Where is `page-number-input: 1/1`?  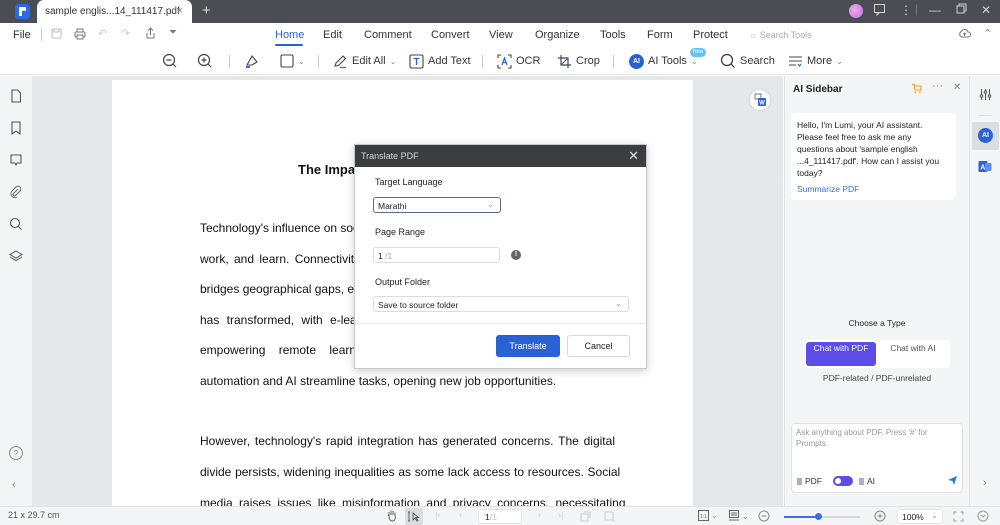
page-number-input: 1/1 is located at coordinates (500, 516).